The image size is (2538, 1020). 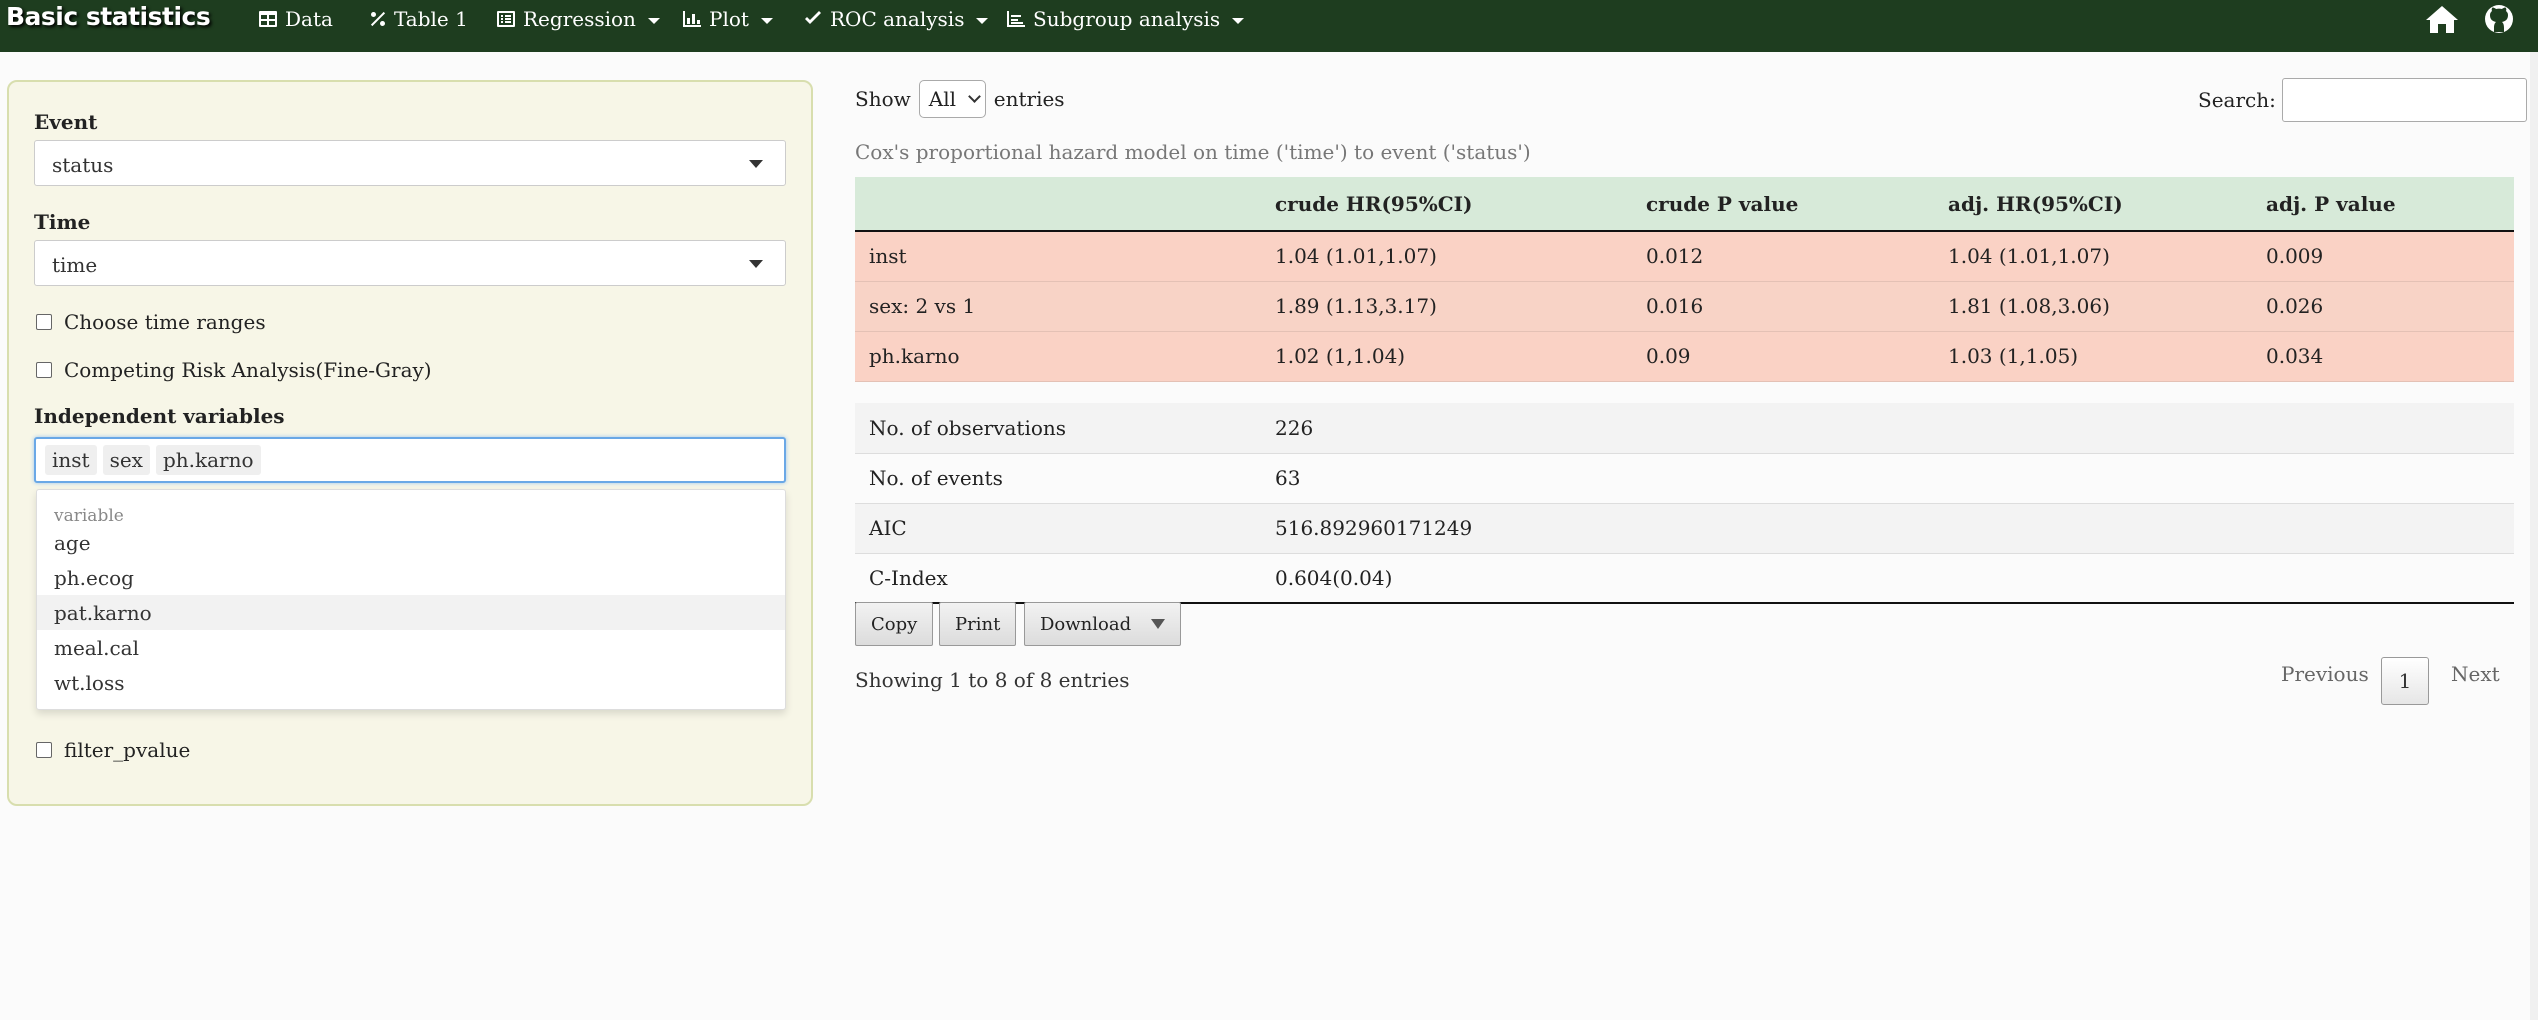 What do you see at coordinates (2237, 100) in the screenshot?
I see `search-label: Search:` at bounding box center [2237, 100].